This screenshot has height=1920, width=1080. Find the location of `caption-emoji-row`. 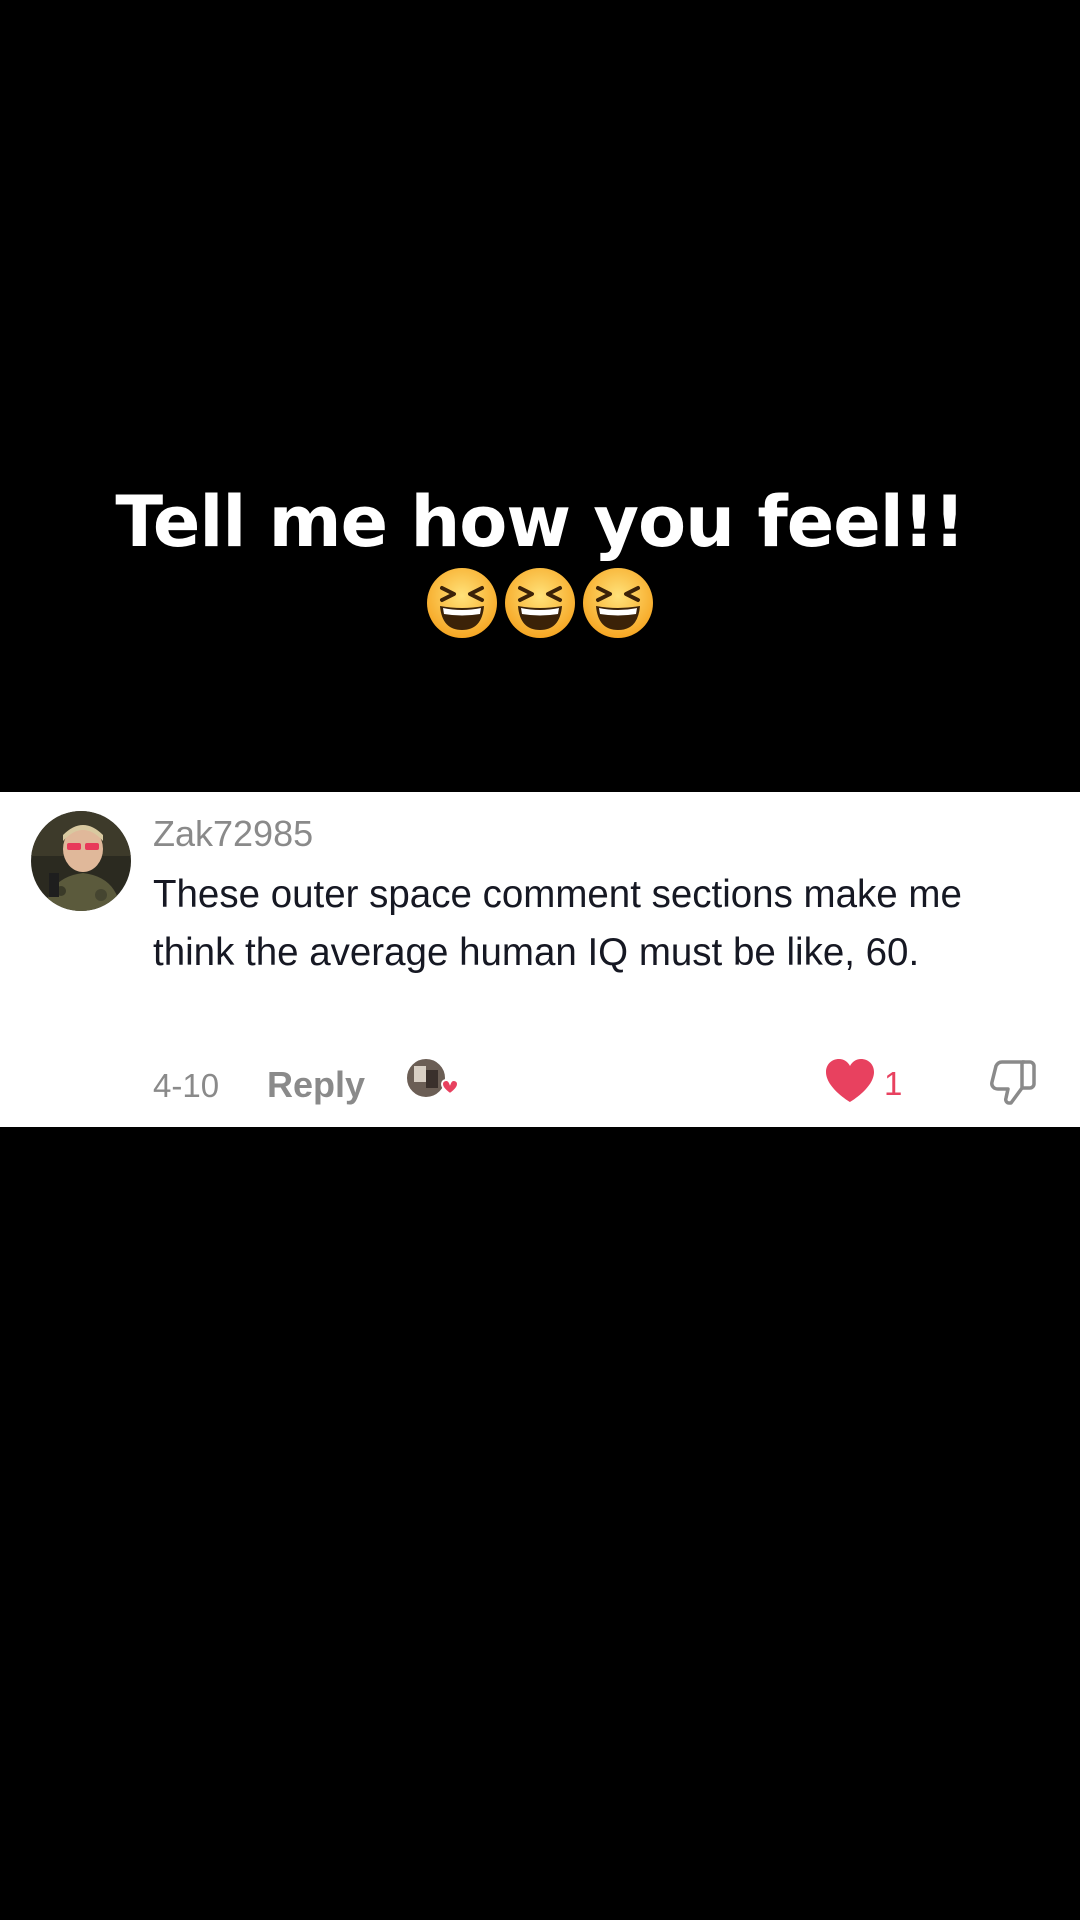

caption-emoji-row is located at coordinates (540, 603).